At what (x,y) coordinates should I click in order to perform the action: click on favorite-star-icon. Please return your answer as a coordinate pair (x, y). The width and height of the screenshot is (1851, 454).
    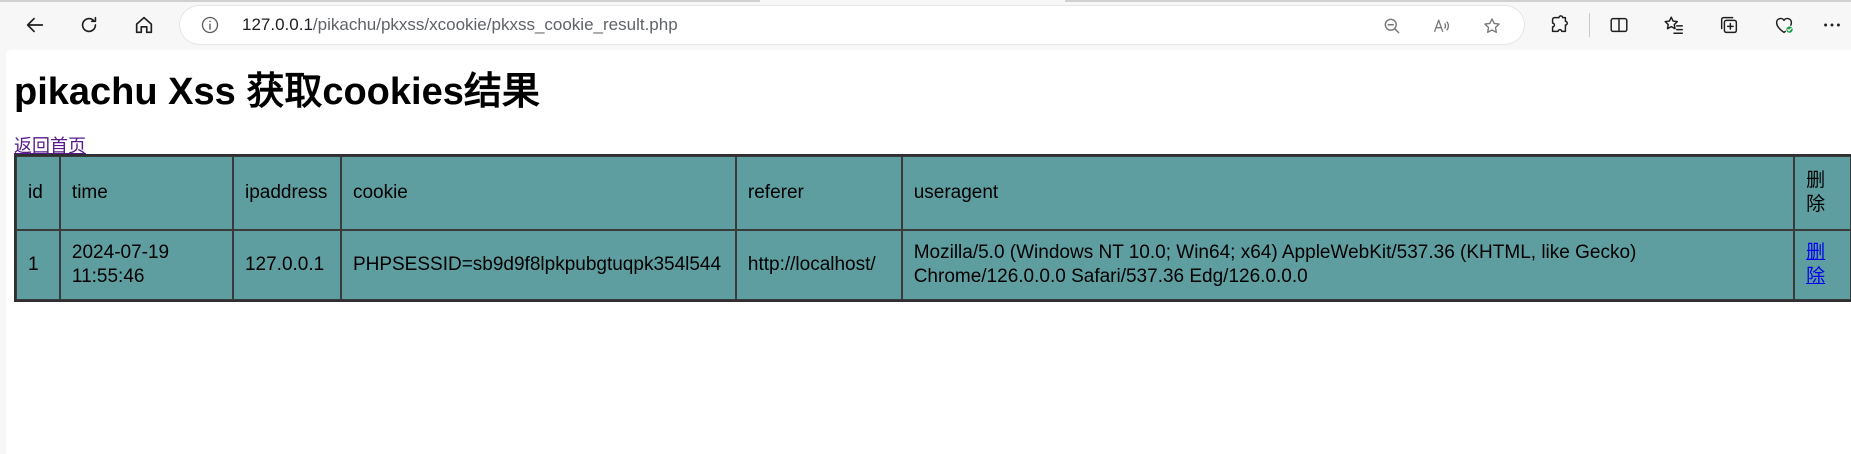
    Looking at the image, I should click on (1492, 26).